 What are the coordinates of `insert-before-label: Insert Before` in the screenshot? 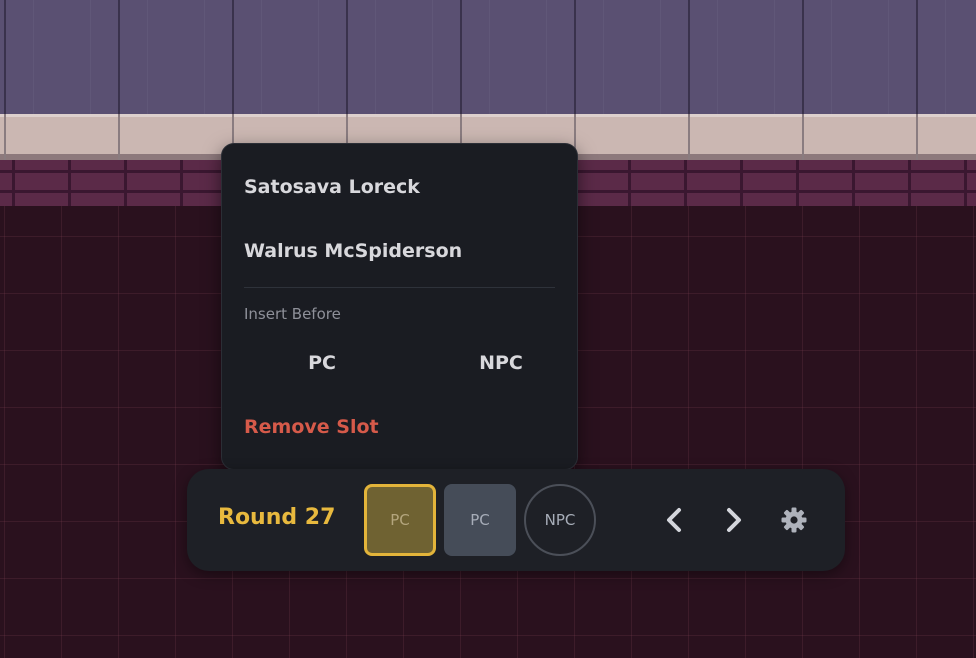 It's located at (292, 314).